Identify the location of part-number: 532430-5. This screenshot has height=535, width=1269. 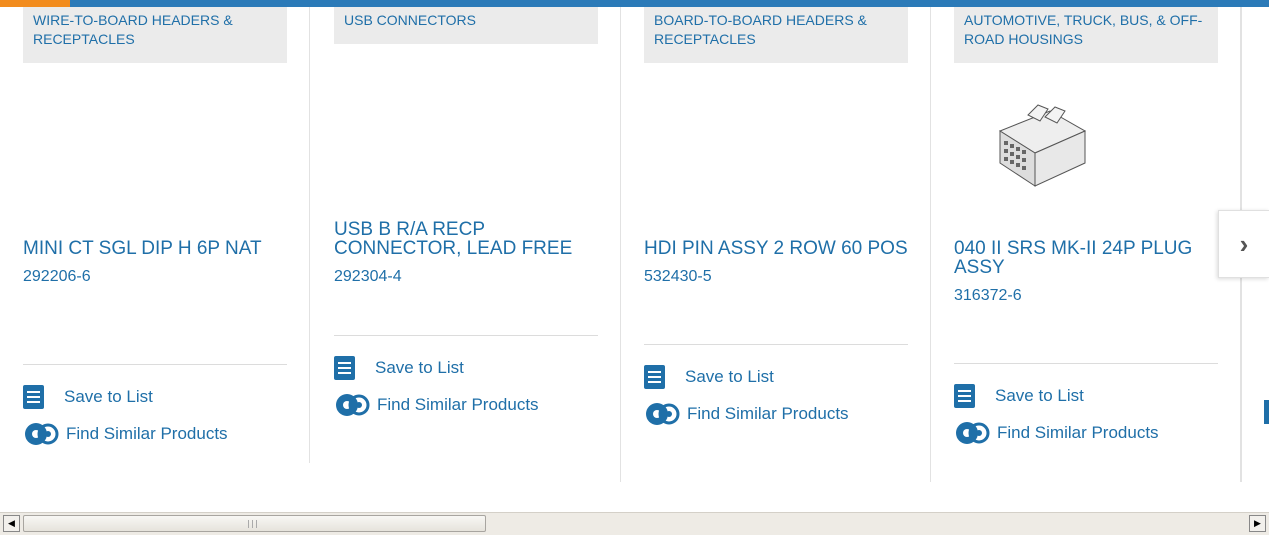
(776, 277).